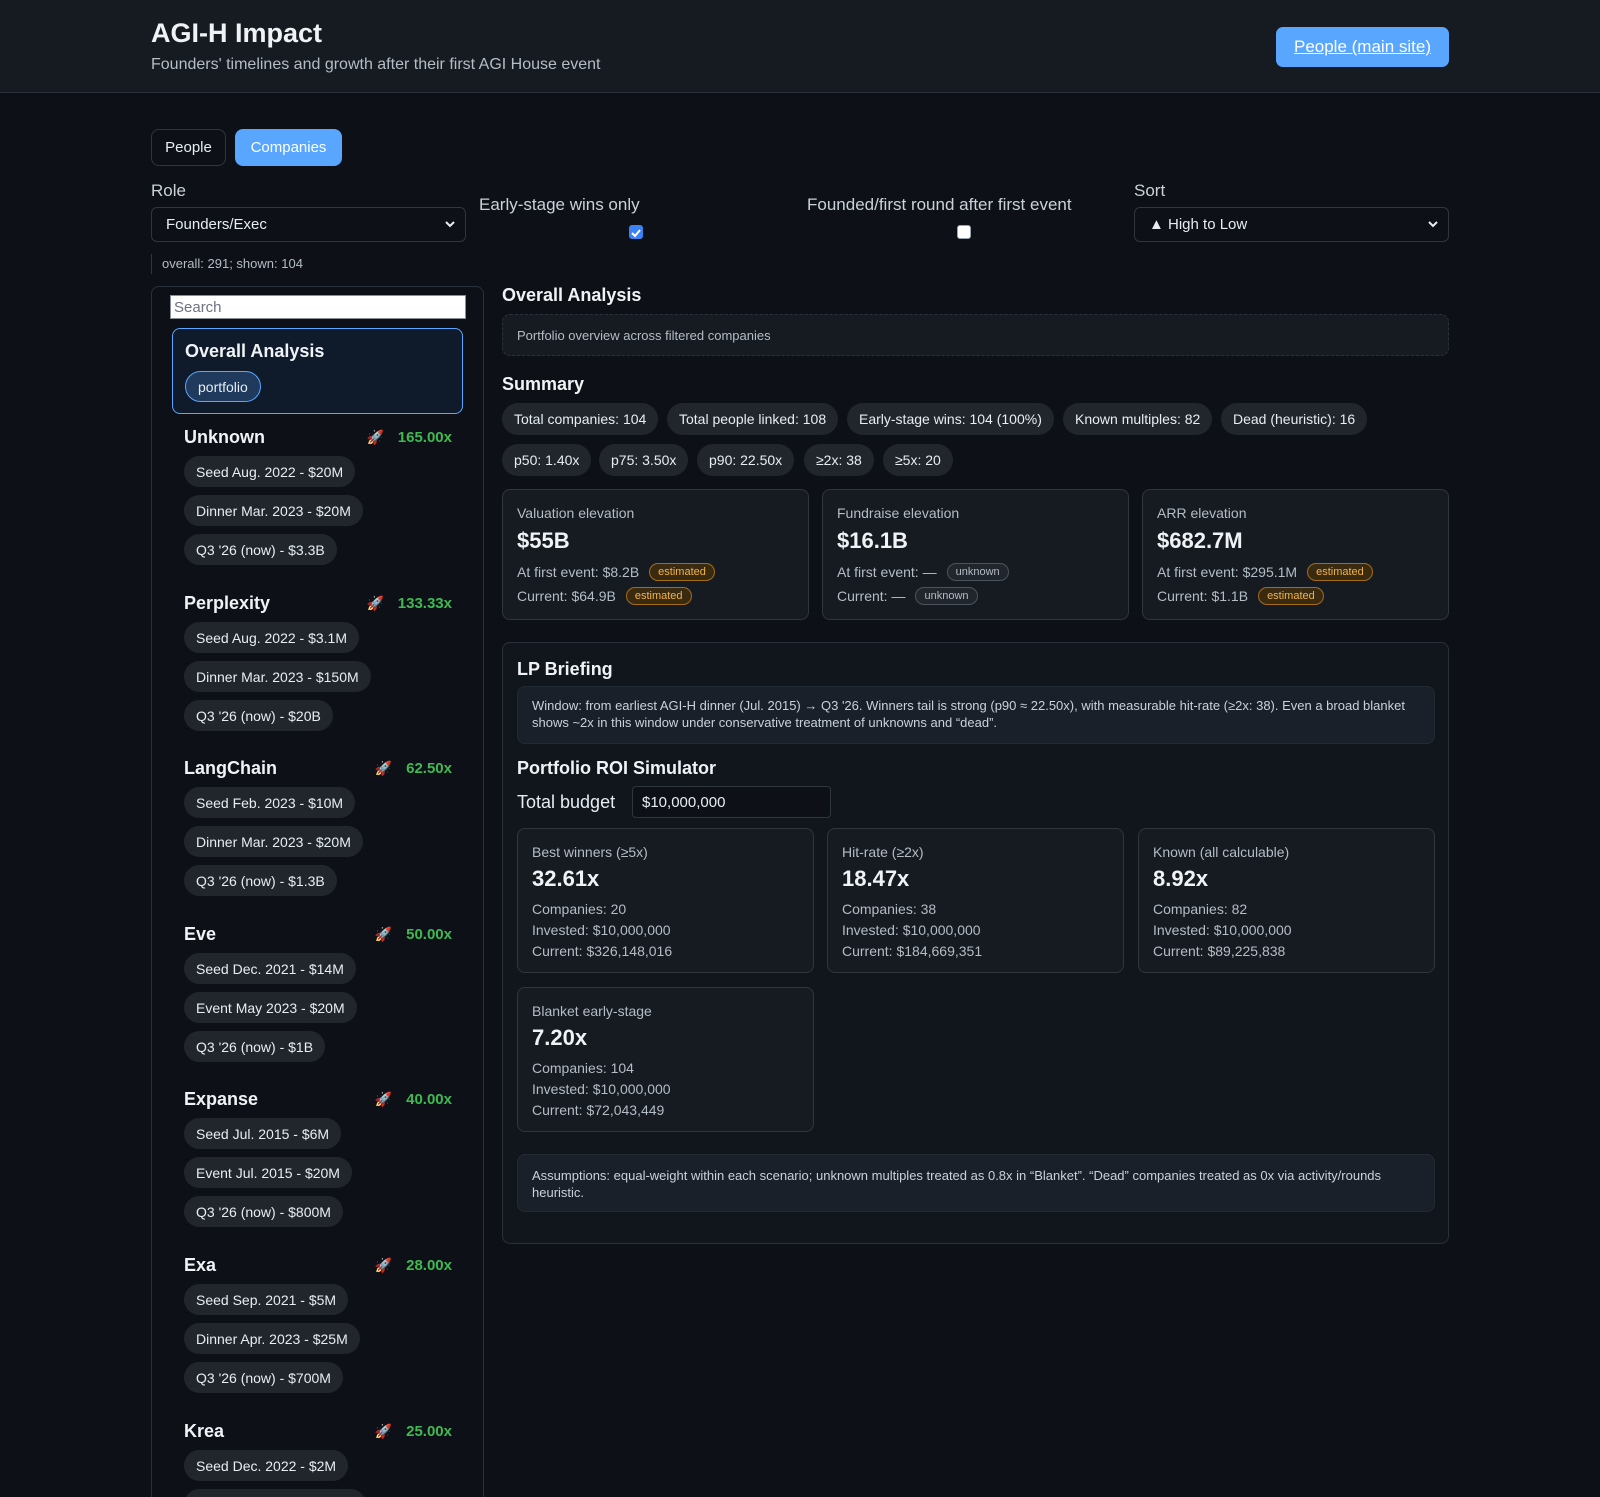 The image size is (1600, 1497). Describe the element at coordinates (883, 852) in the screenshot. I see `scenario-label: Hit-rate (≥2x)` at that location.